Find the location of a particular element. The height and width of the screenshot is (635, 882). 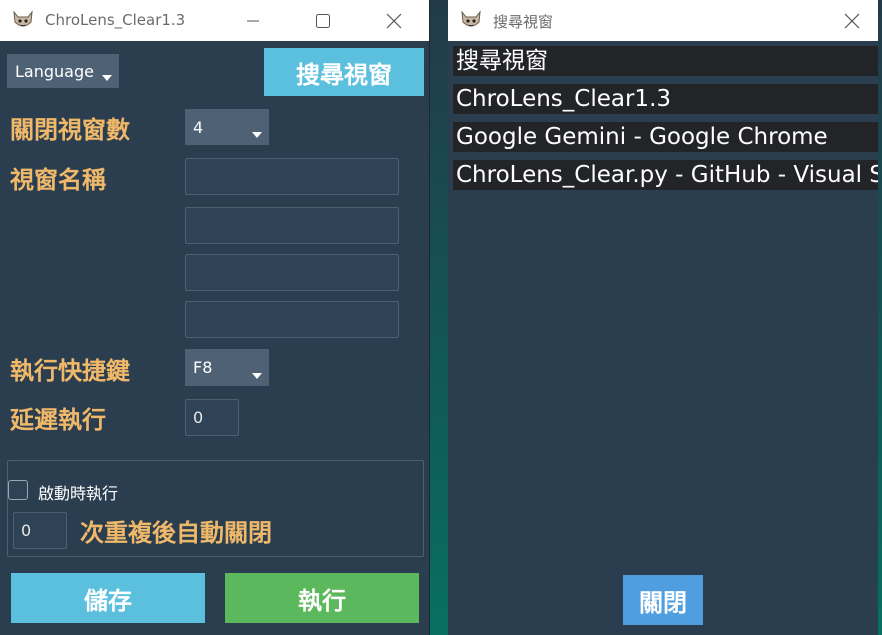

maximize-icon is located at coordinates (323, 20).